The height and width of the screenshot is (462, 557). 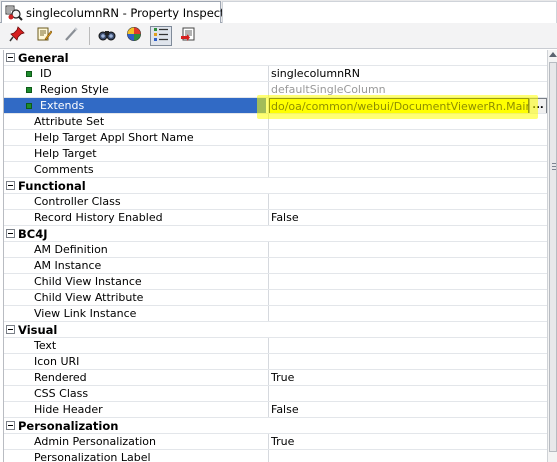 I want to click on pin-icon, so click(x=17, y=35).